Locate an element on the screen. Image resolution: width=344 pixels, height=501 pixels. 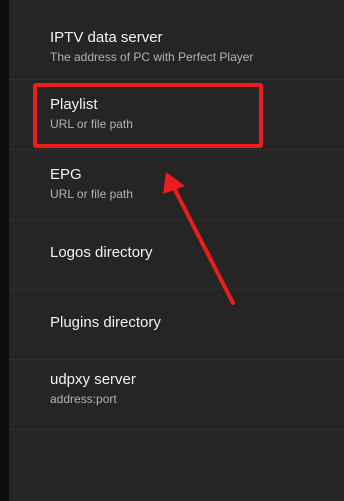
setting-title: udpxy server is located at coordinates (93, 379).